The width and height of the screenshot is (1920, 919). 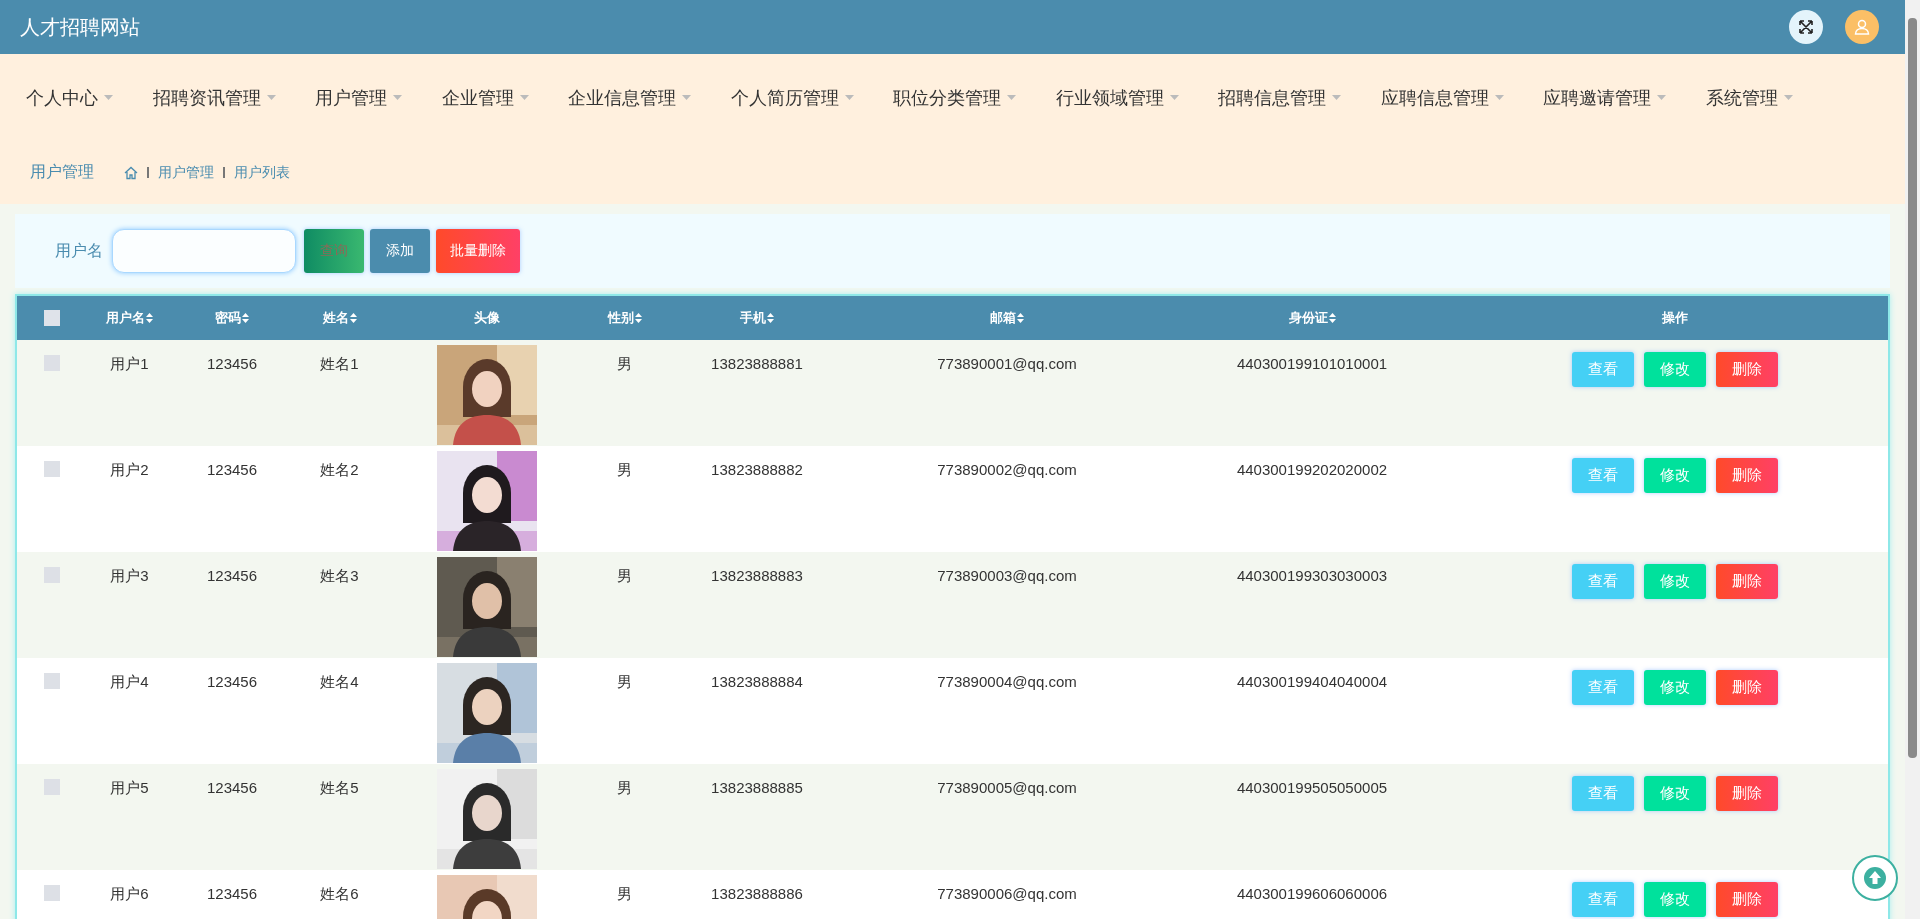 I want to click on nav-menu-item: 企业管理, so click(x=485, y=97).